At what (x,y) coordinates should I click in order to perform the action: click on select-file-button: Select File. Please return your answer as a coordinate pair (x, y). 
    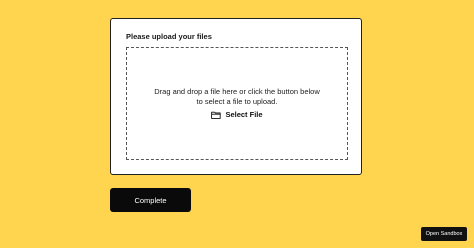
    Looking at the image, I should click on (237, 114).